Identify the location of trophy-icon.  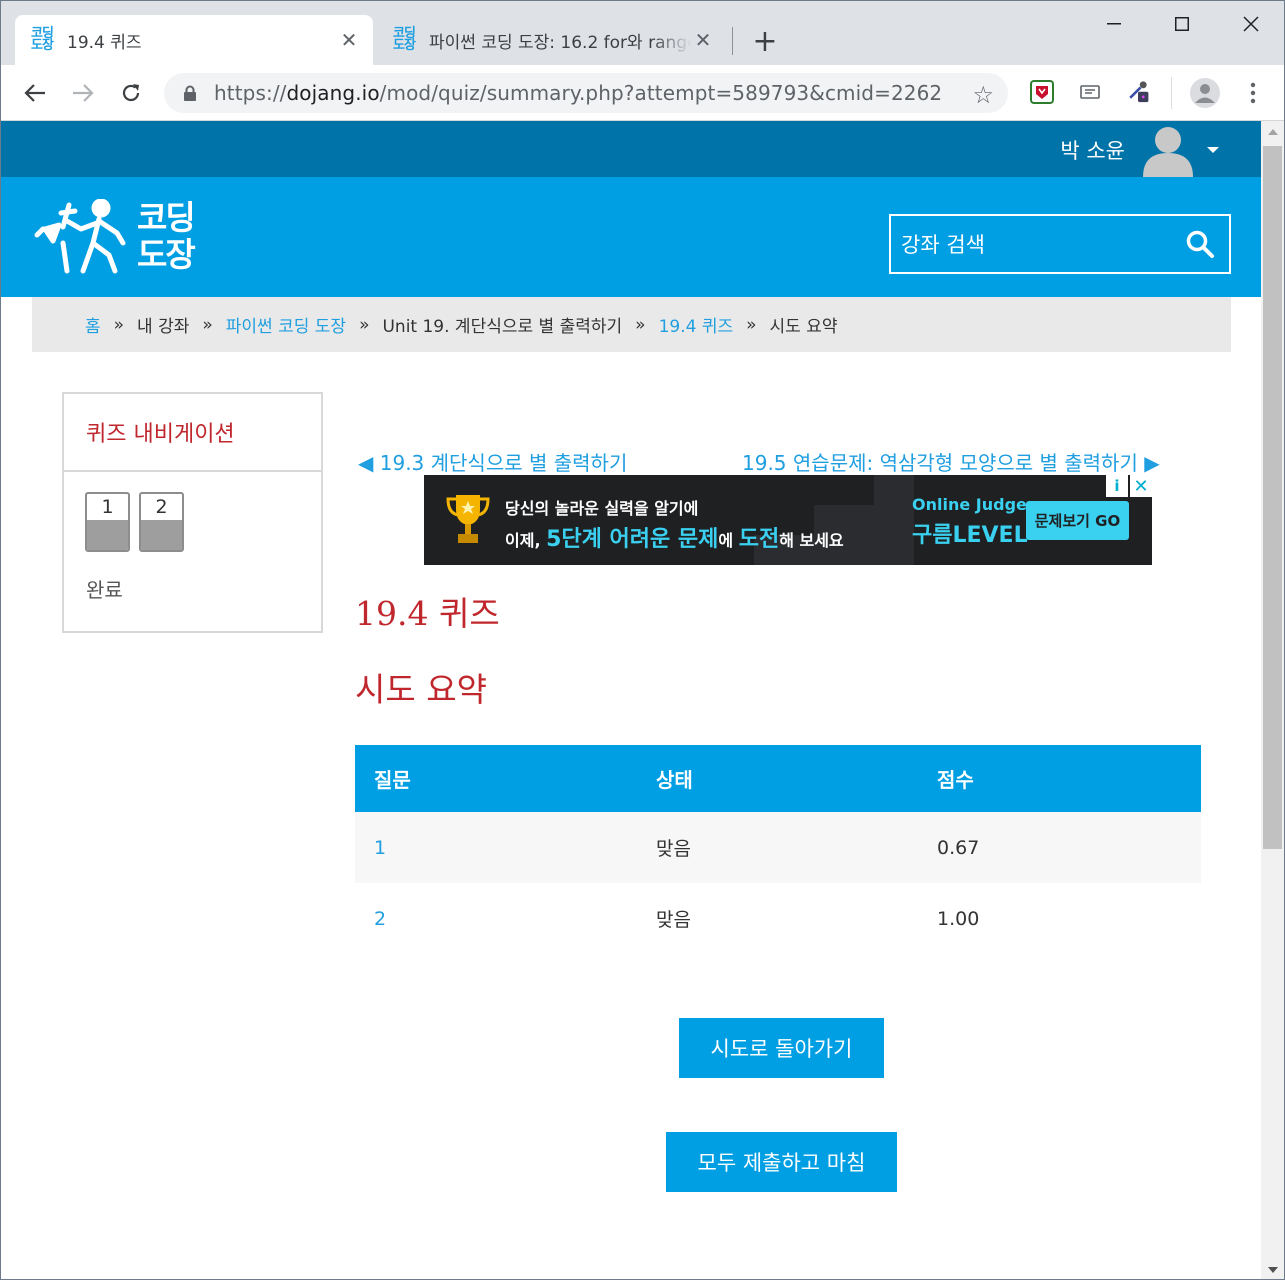
(468, 519).